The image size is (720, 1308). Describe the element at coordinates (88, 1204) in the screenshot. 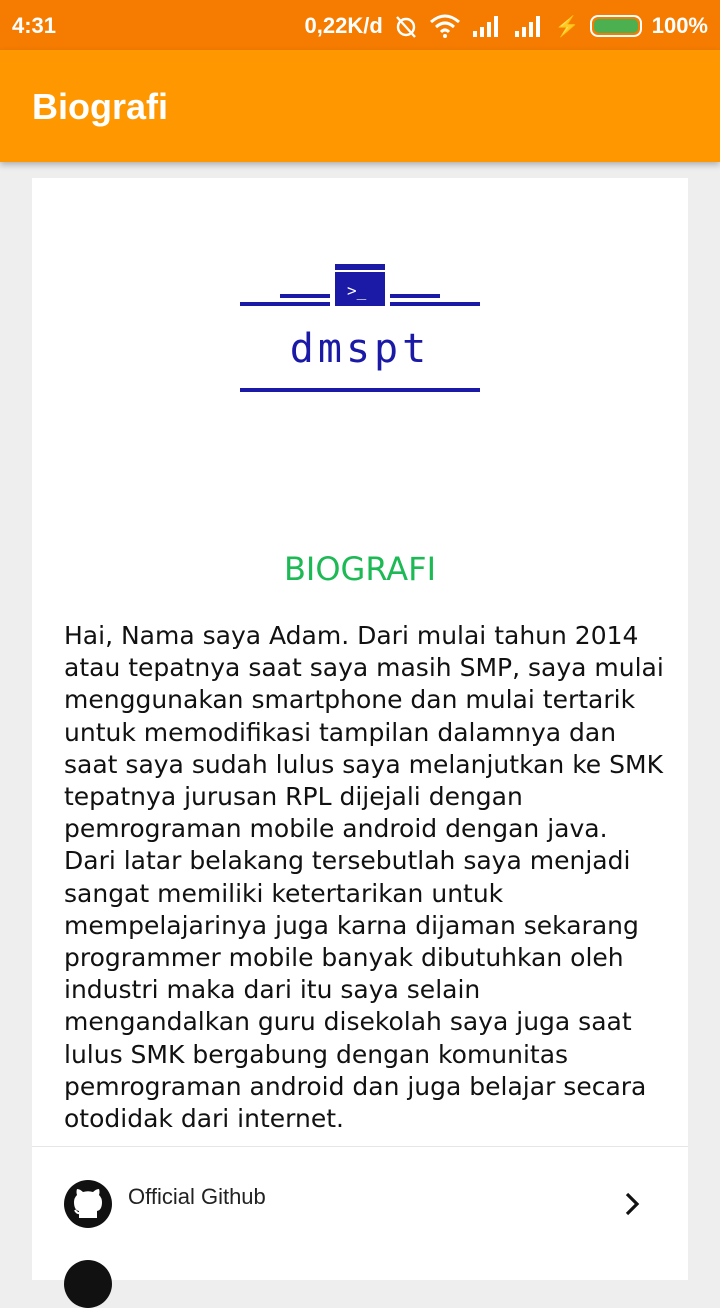

I see `github-icon` at that location.